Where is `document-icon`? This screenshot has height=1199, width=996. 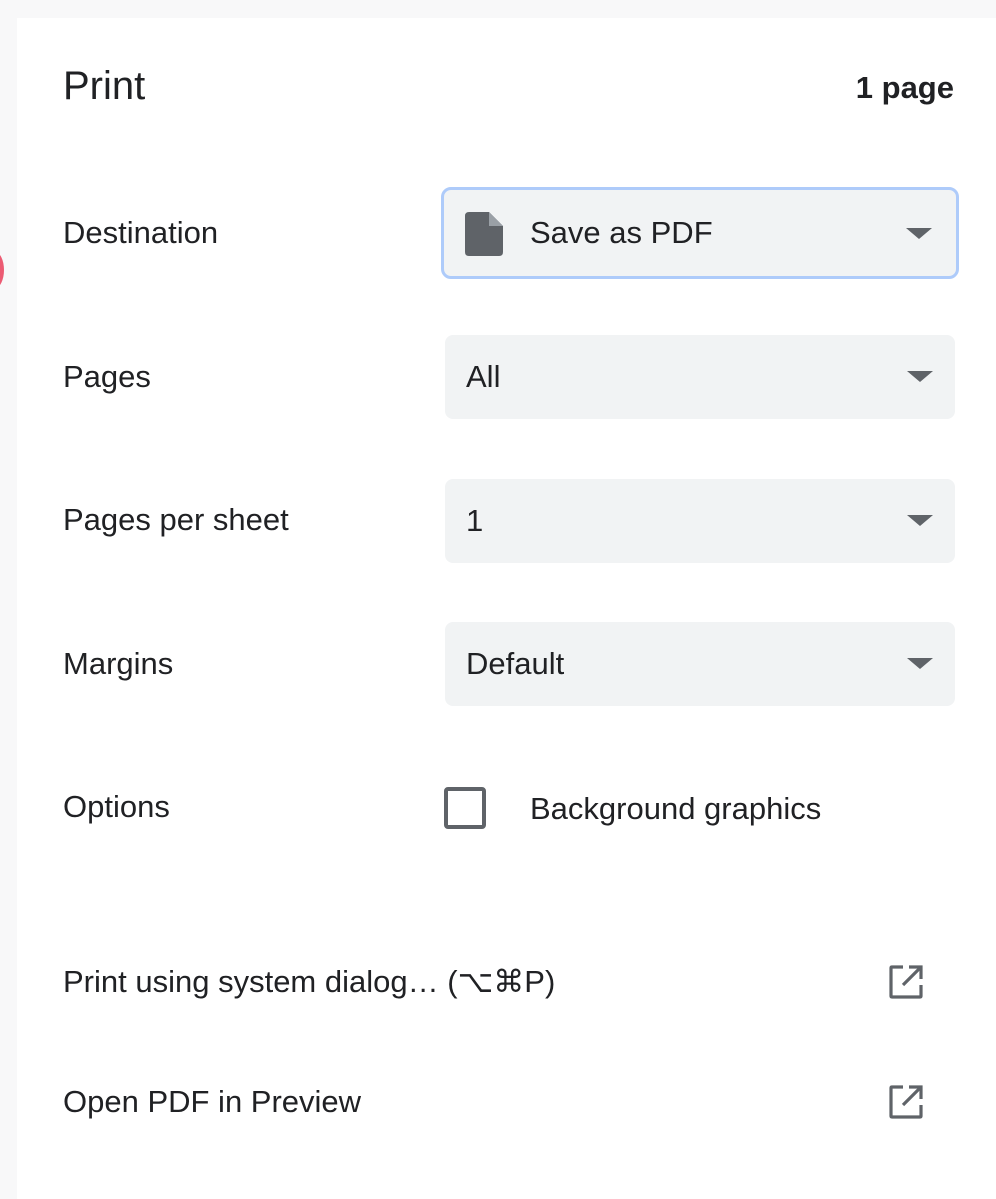 document-icon is located at coordinates (484, 234).